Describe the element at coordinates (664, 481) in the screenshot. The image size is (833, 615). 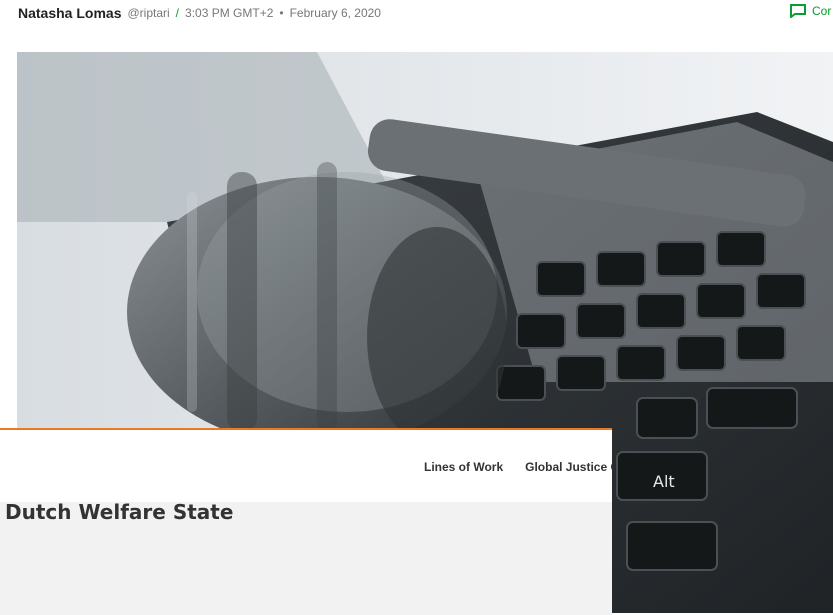
I see `alt-key-label: Alt` at that location.